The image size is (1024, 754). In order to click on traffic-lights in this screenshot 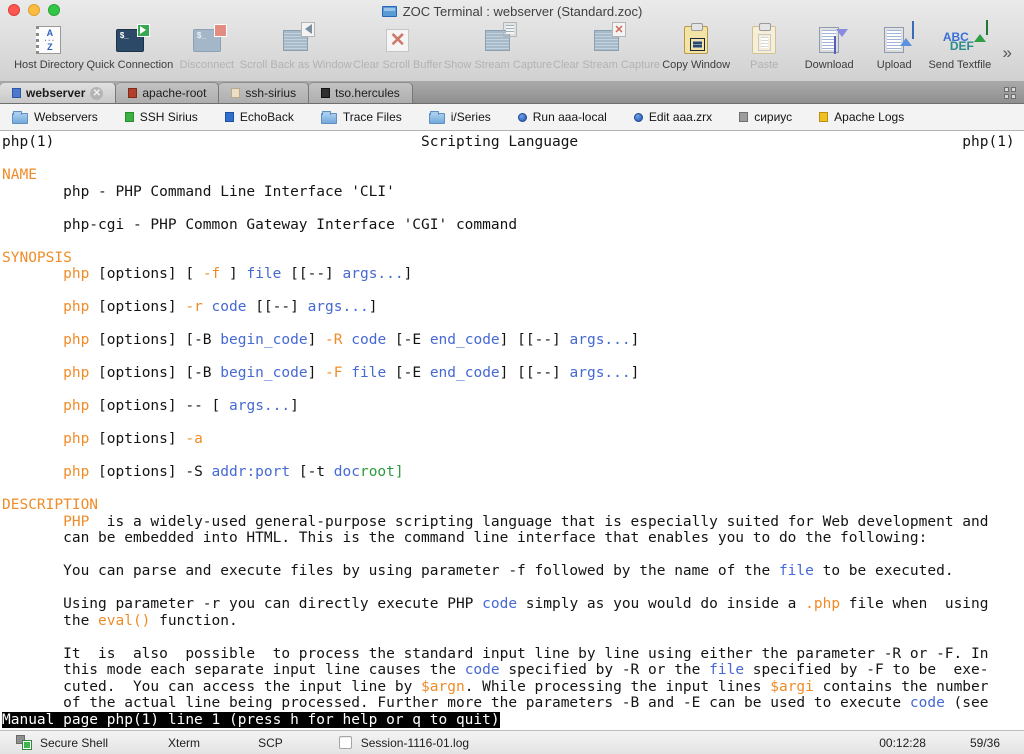, I will do `click(34, 10)`.